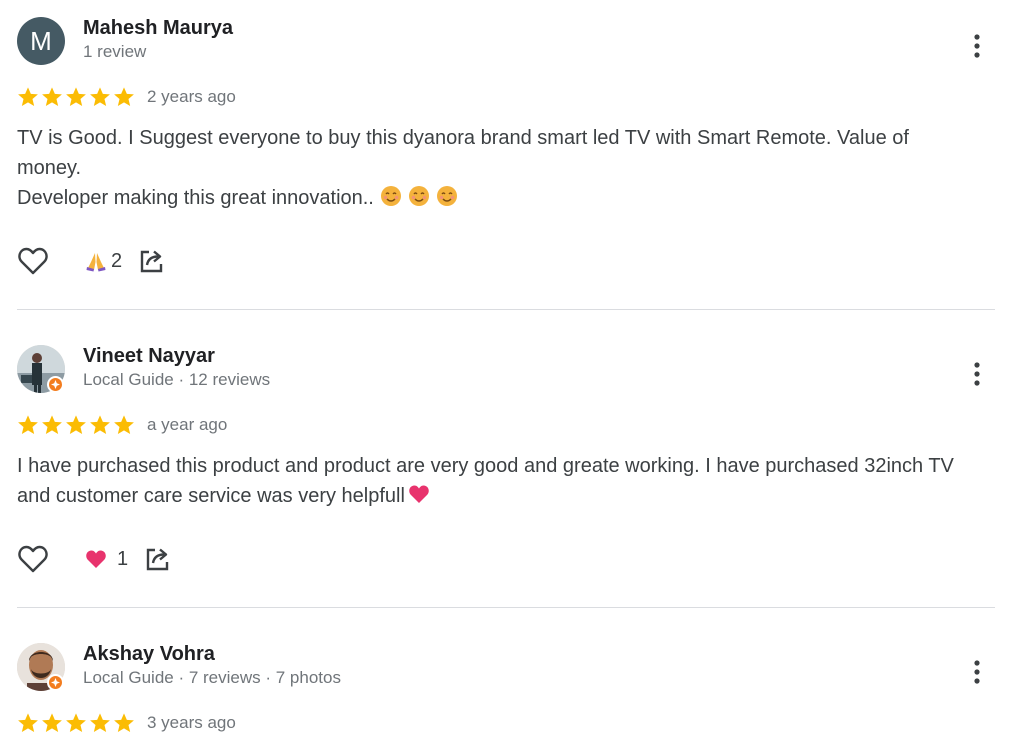 This screenshot has width=1017, height=747. I want to click on reviewer-name: Akshay Vohra, so click(149, 654).